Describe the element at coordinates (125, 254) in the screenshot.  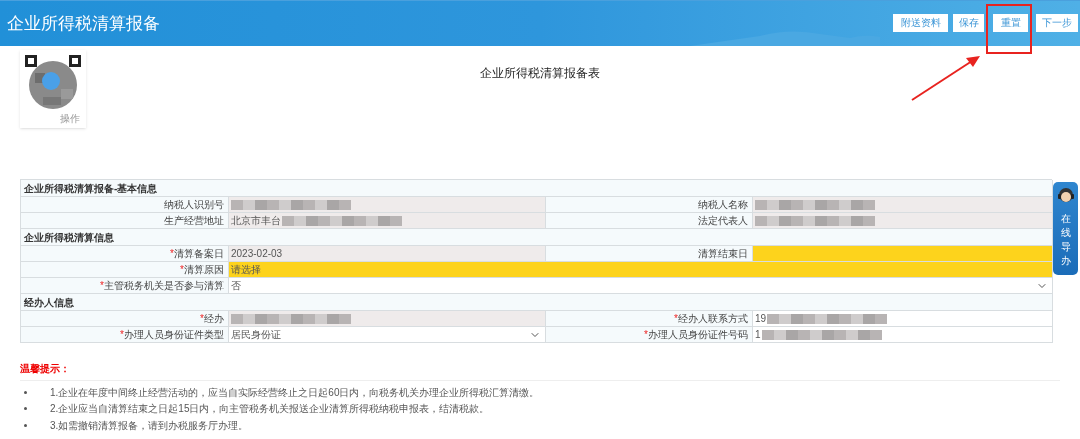
I see `field-label: *清算备案日` at that location.